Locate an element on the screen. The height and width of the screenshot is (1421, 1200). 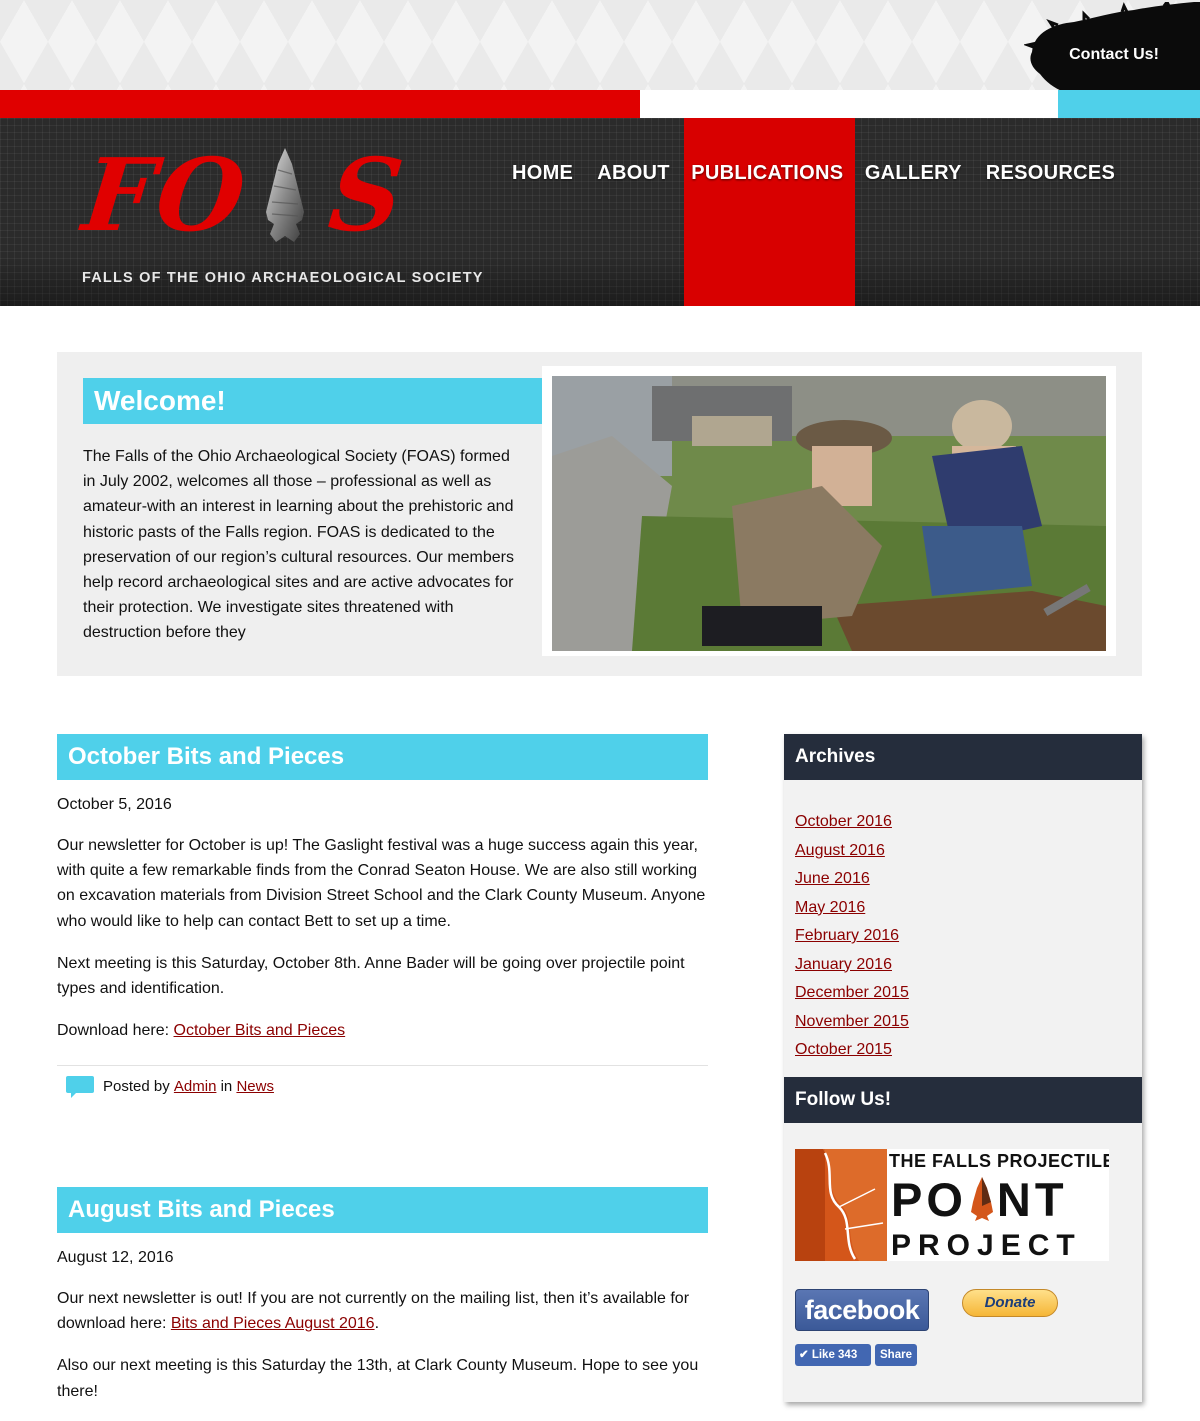
follow-heading: Follow Us! is located at coordinates (963, 1100).